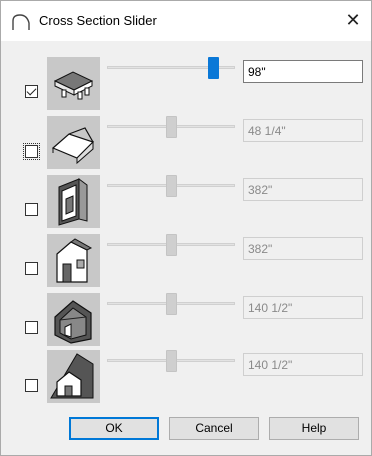 The height and width of the screenshot is (456, 372). I want to click on window-title: Cross Section Slider, so click(98, 20).